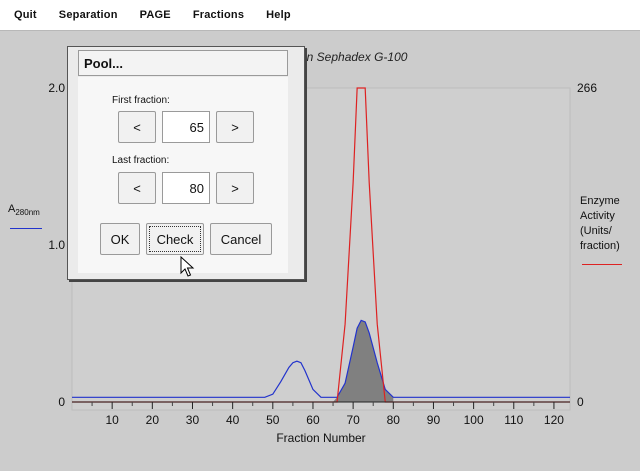  Describe the element at coordinates (153, 420) in the screenshot. I see `x-tick-label: 20` at that location.